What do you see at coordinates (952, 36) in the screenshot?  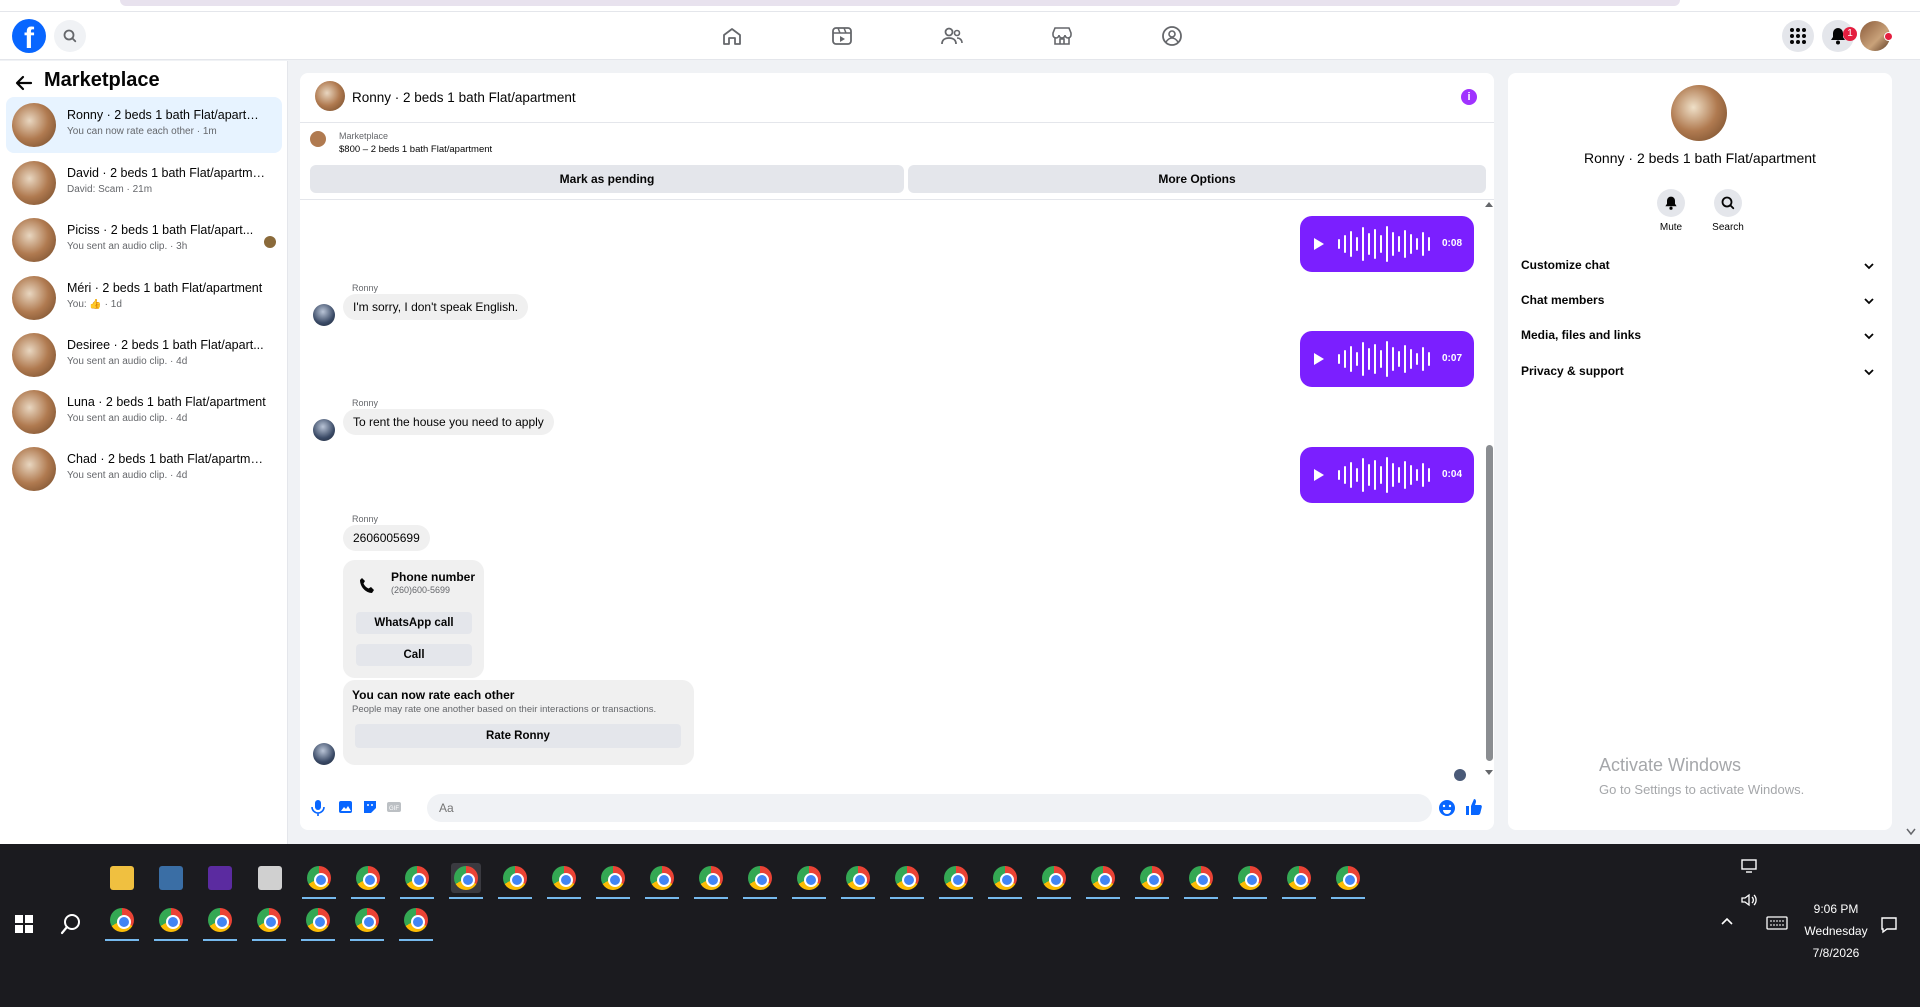 I see `friends-icon` at bounding box center [952, 36].